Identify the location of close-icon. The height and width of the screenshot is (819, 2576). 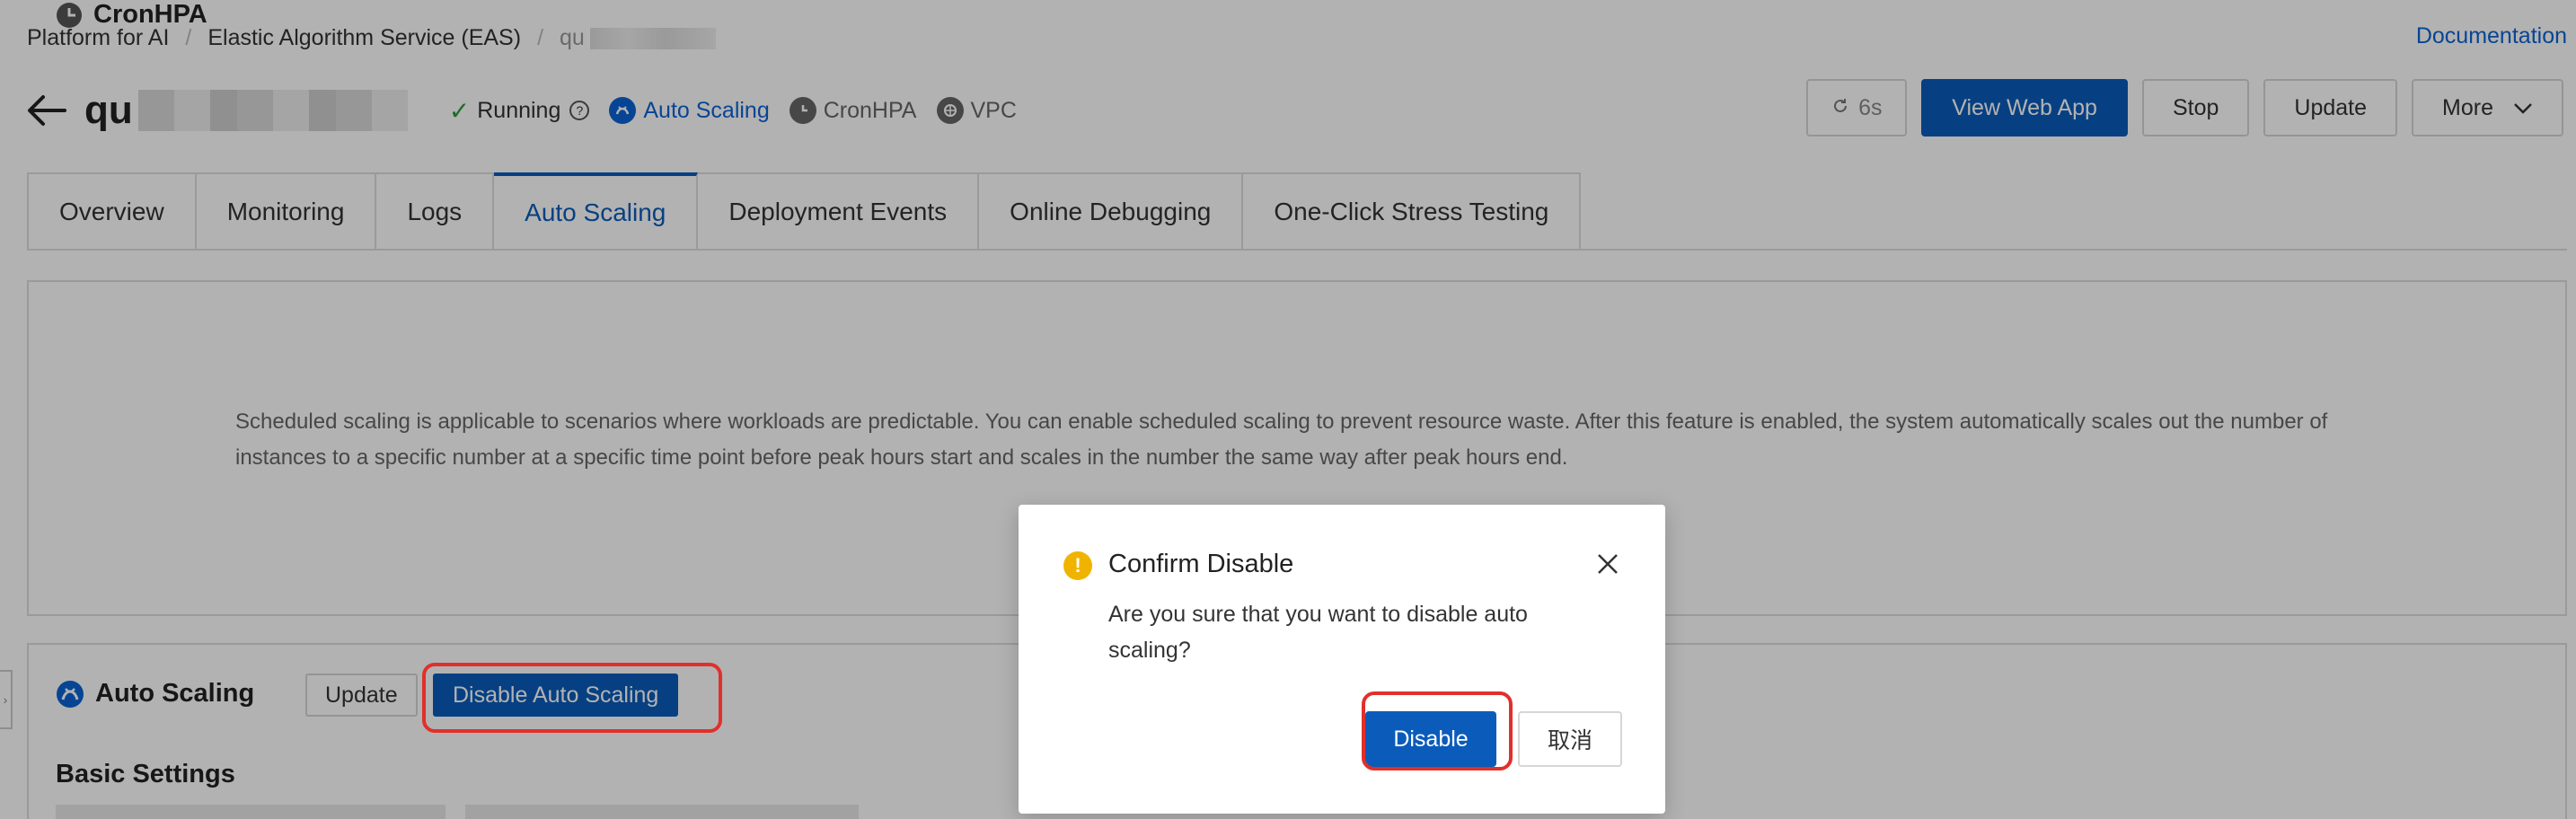
(1607, 564).